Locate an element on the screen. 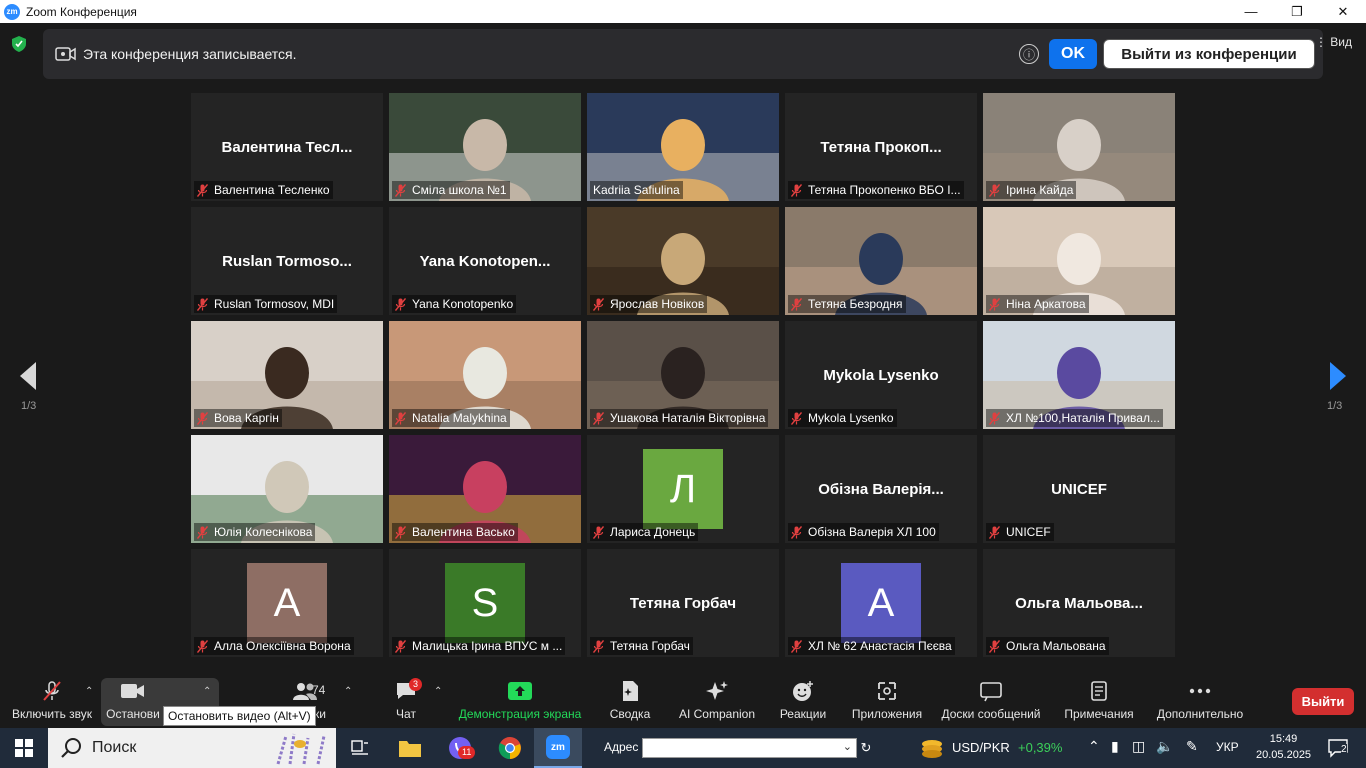 The image size is (1366, 768). participant-tile: Ruslan Tormoso... Ruslan Tormosov, MDI is located at coordinates (287, 261).